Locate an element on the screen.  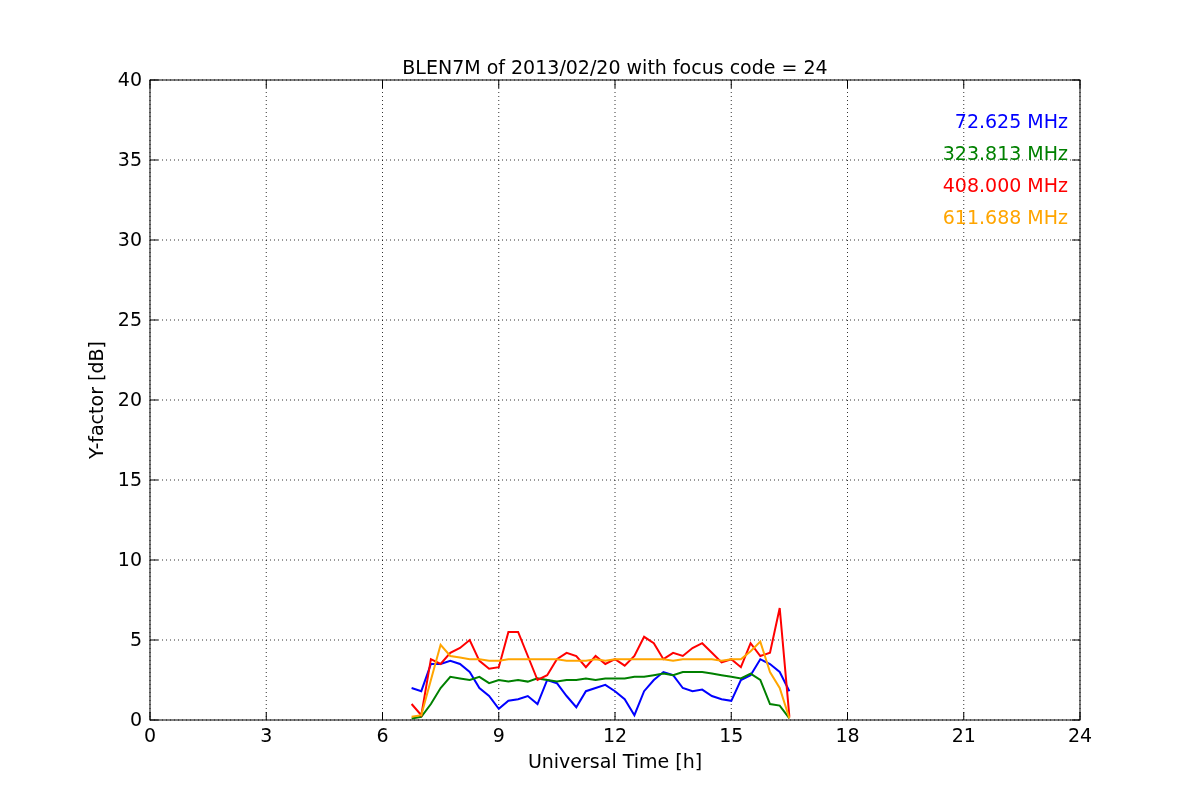
y-tick-label: 20 is located at coordinates (129, 399).